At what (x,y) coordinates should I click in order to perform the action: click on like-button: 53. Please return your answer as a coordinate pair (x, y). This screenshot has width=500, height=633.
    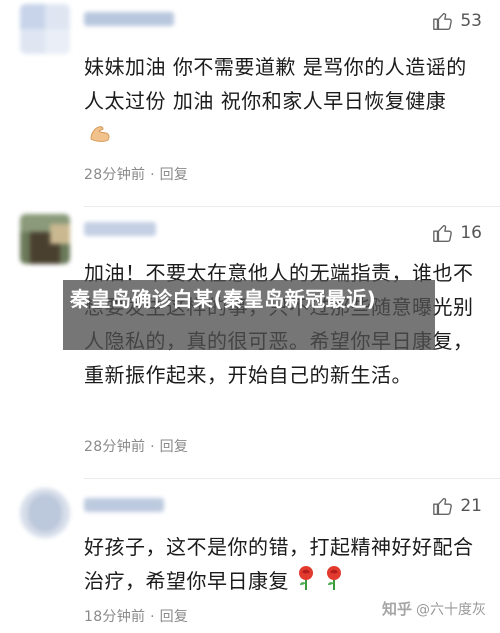
    Looking at the image, I should click on (457, 21).